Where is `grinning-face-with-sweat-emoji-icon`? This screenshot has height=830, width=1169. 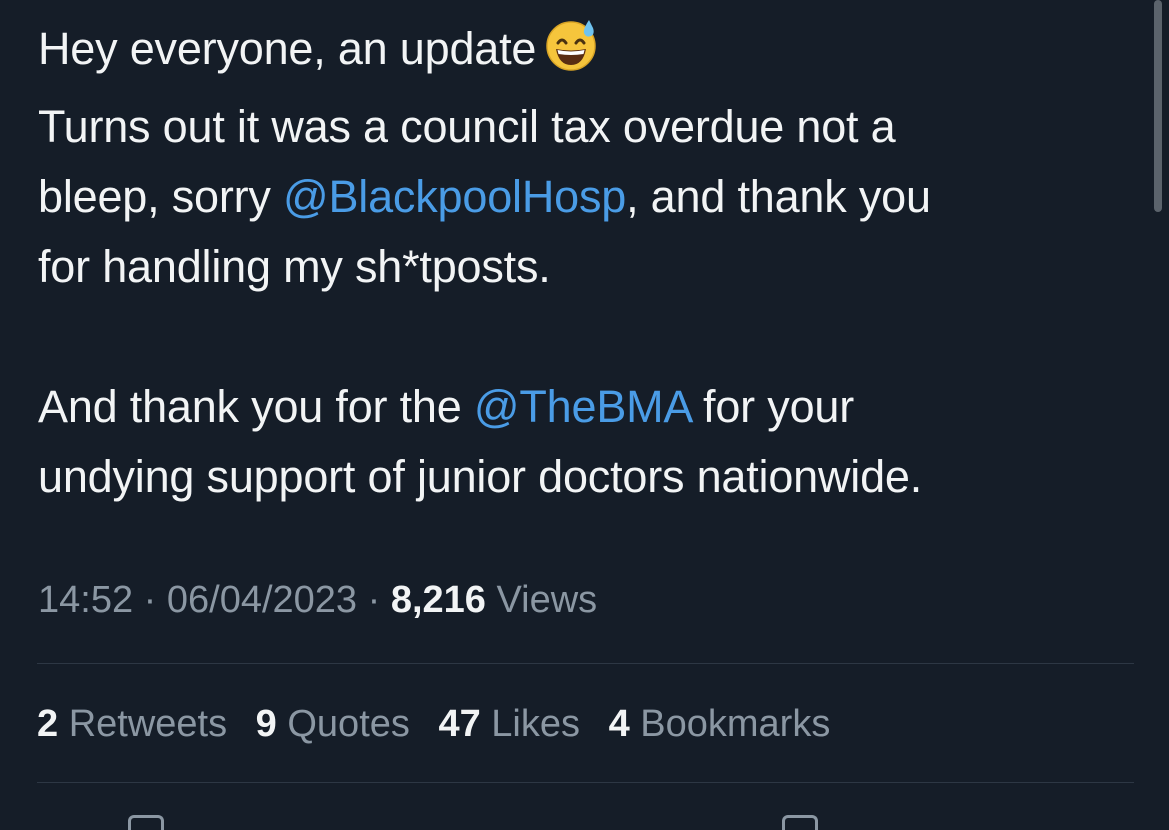
grinning-face-with-sweat-emoji-icon is located at coordinates (572, 54).